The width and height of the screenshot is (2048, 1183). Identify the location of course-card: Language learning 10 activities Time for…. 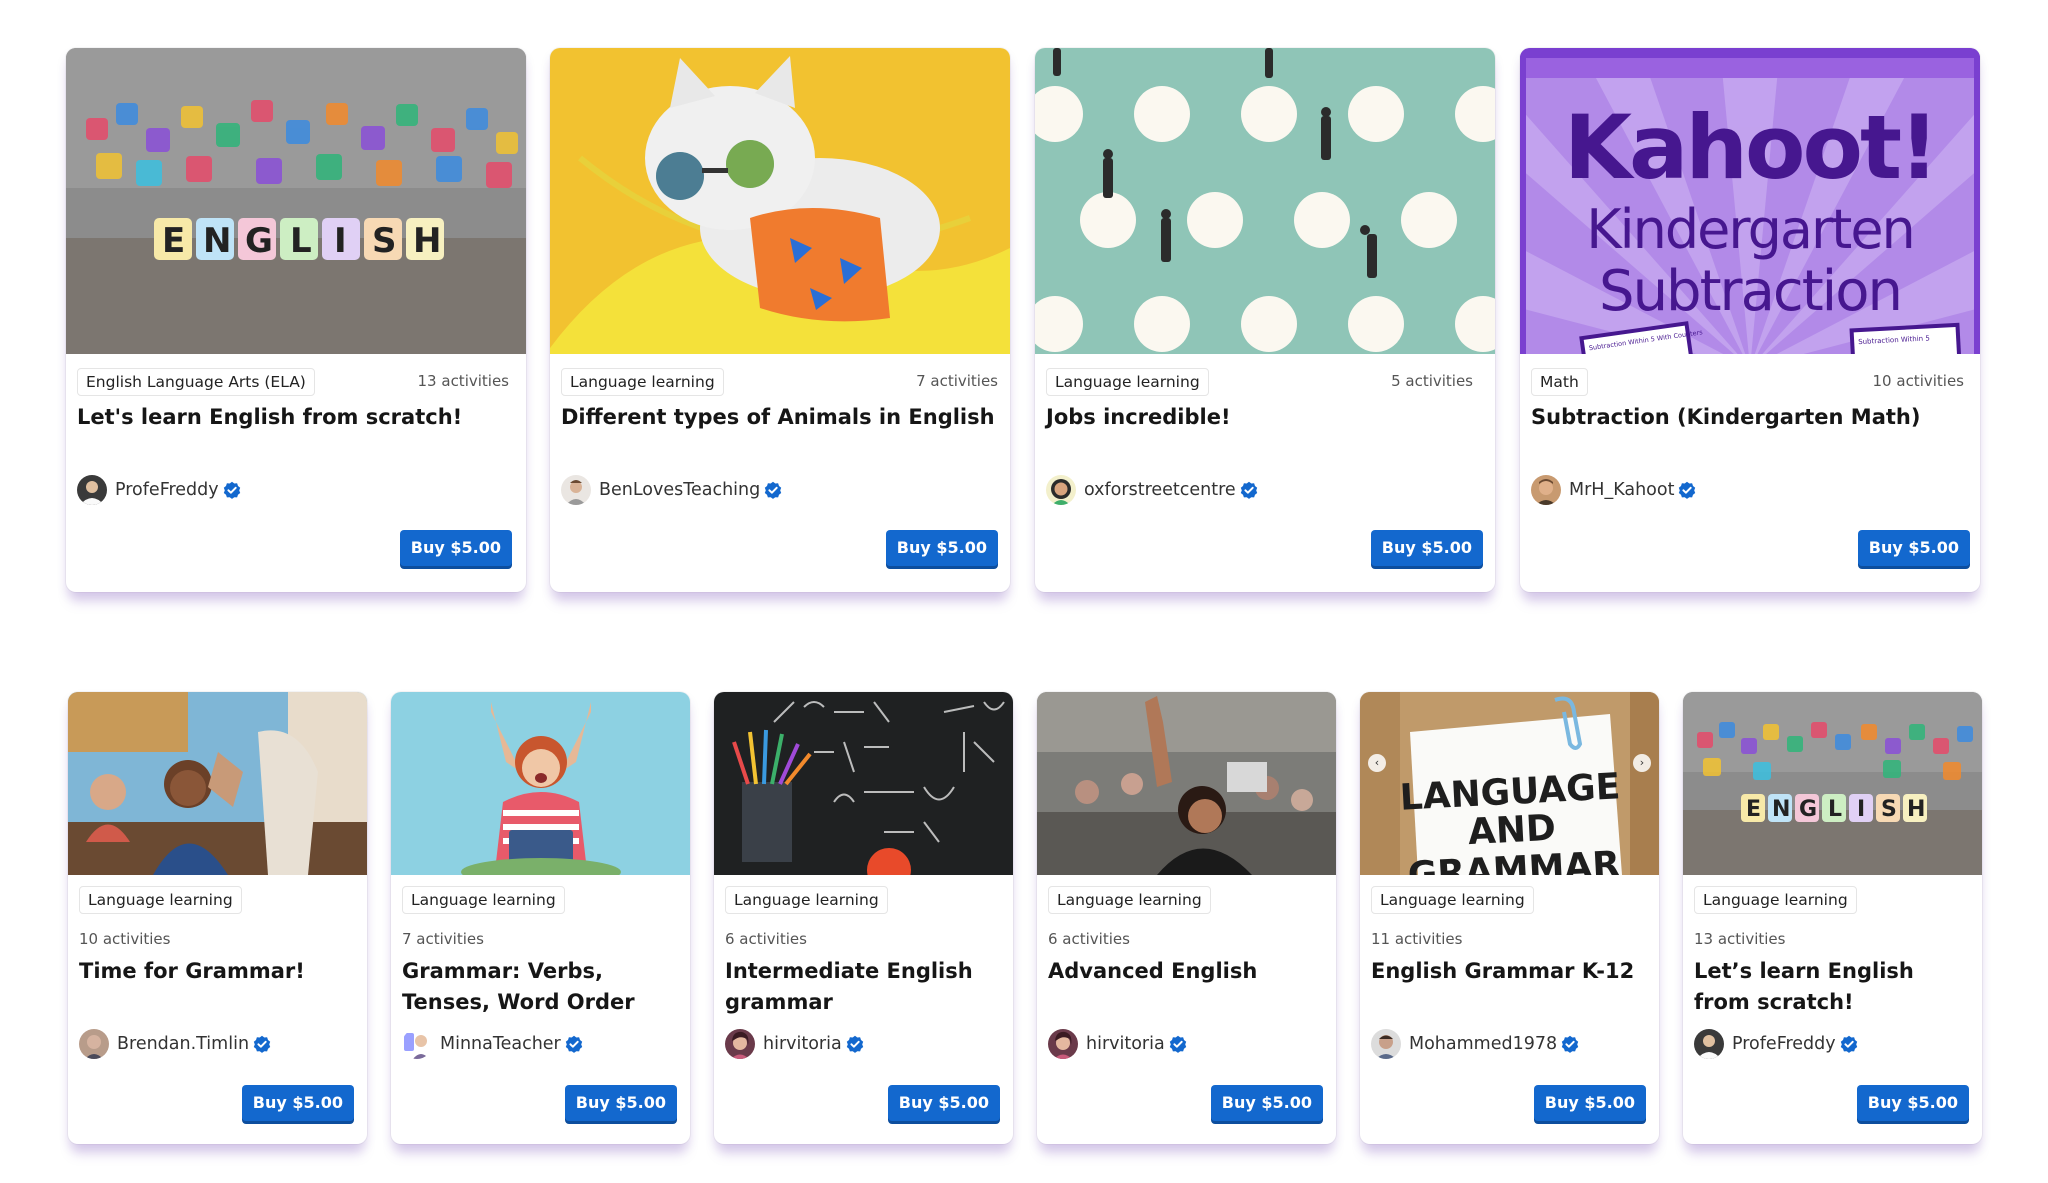
(217, 918).